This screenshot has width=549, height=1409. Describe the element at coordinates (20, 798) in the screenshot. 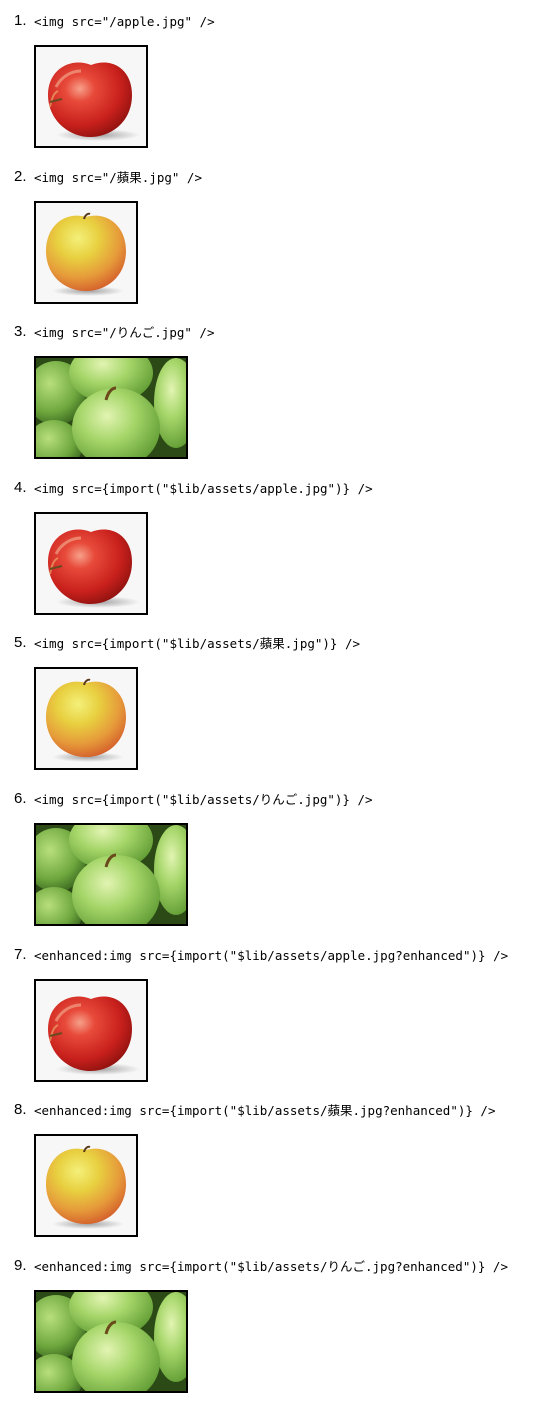

I see `item-number: 6.` at that location.